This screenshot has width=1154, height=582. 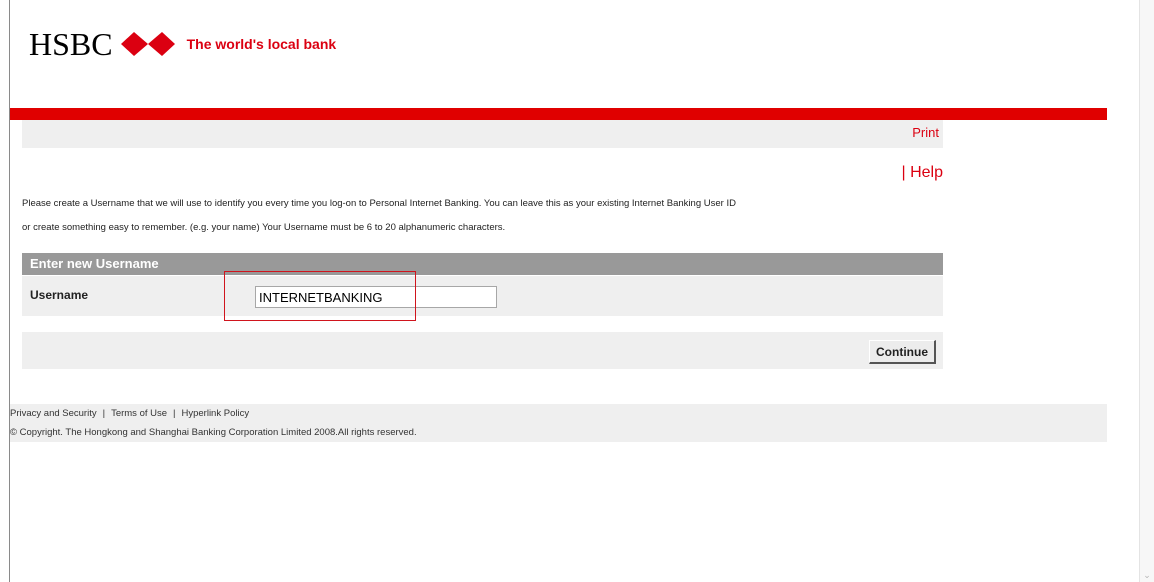 I want to click on scroll-down-arrow-icon: ⌄, so click(x=1147, y=575).